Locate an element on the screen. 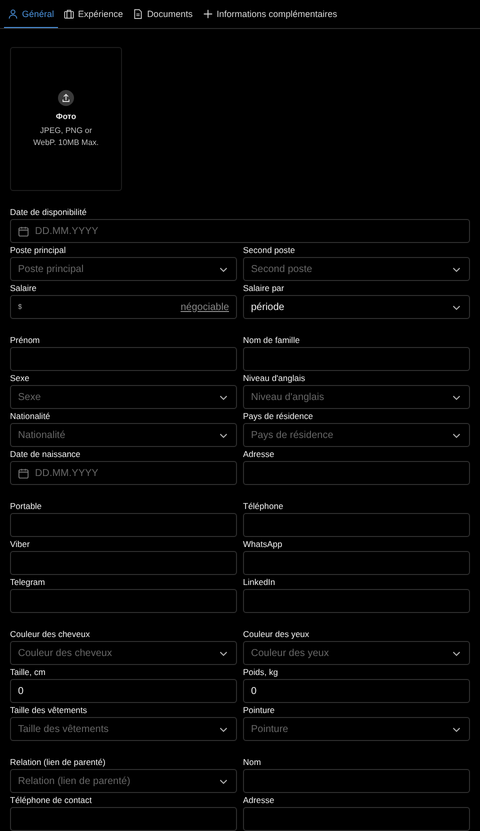 This screenshot has height=831, width=480. select-field: Nationalité is located at coordinates (123, 435).